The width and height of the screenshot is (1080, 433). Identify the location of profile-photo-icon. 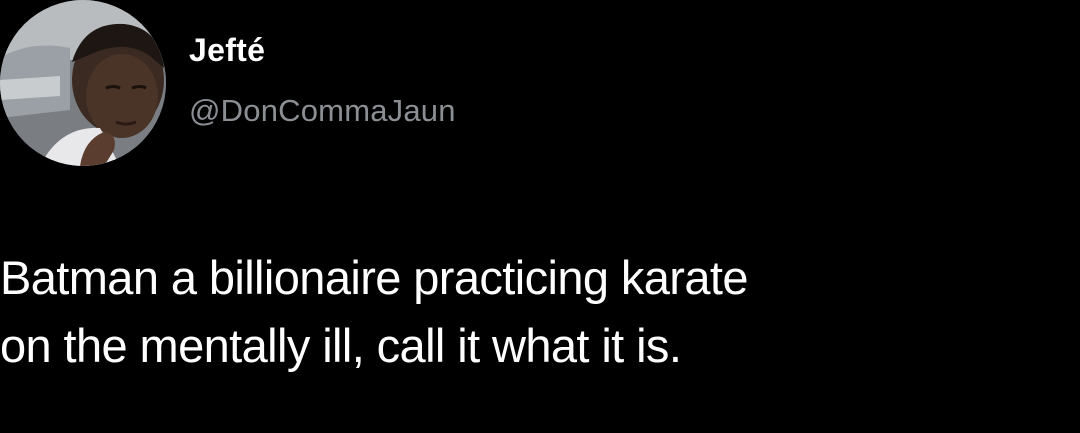
(83, 83).